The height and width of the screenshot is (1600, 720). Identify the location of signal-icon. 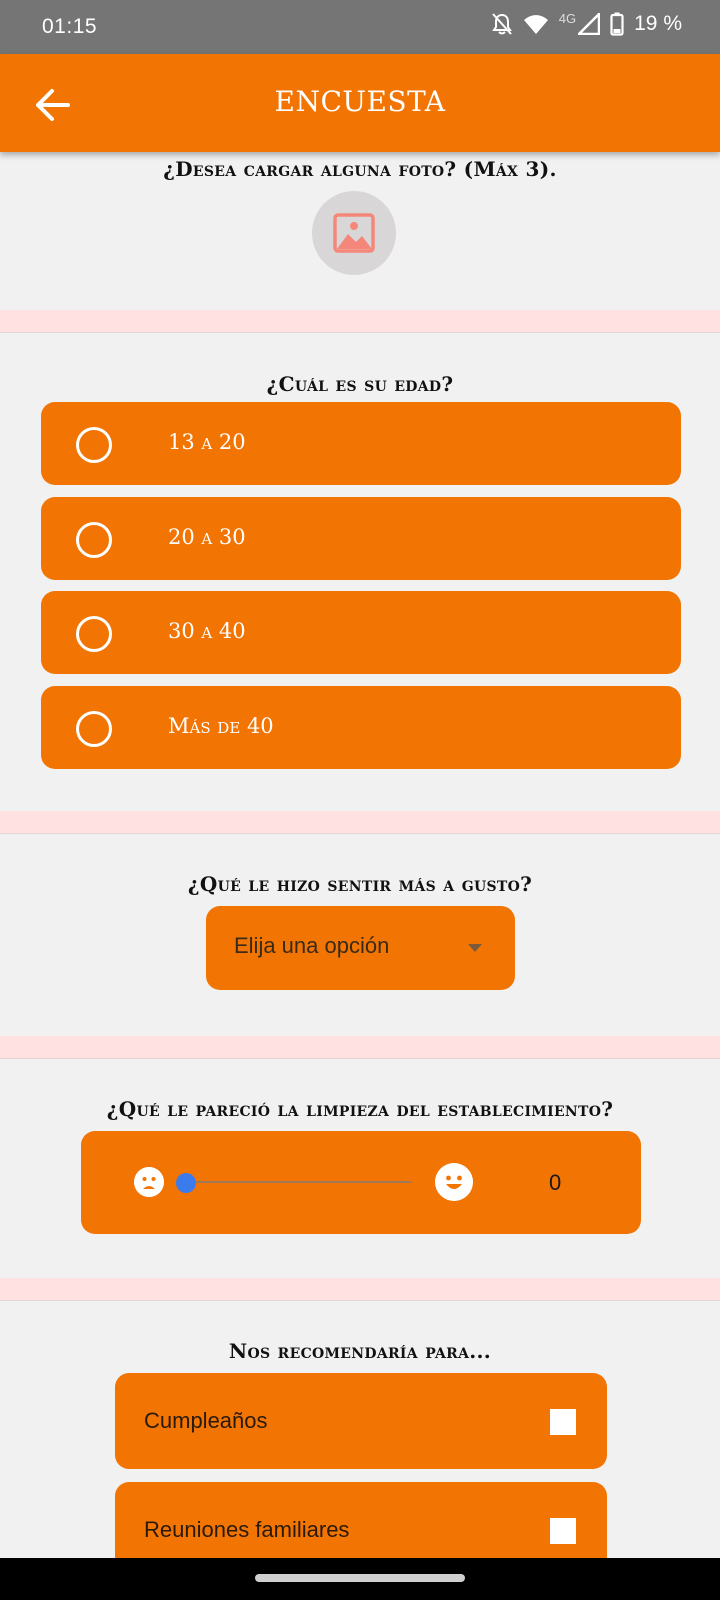
(589, 24).